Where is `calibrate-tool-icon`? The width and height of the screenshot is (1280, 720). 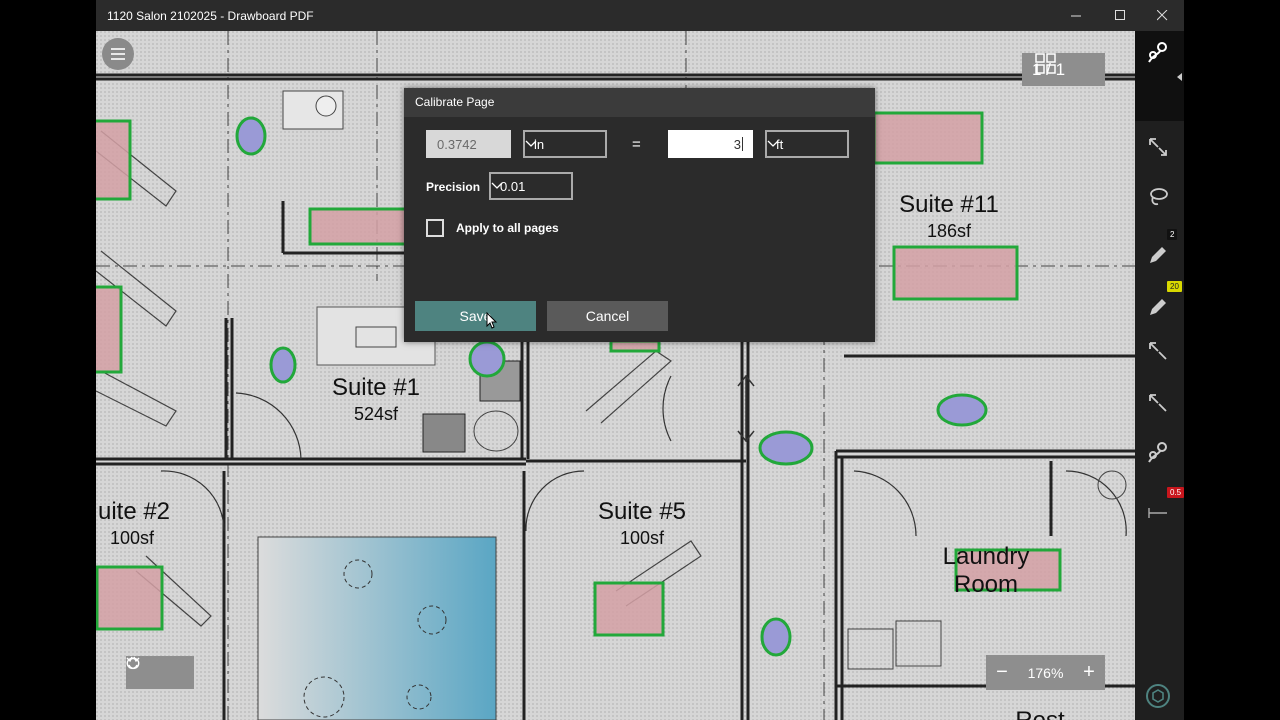 calibrate-tool-icon is located at coordinates (1157, 52).